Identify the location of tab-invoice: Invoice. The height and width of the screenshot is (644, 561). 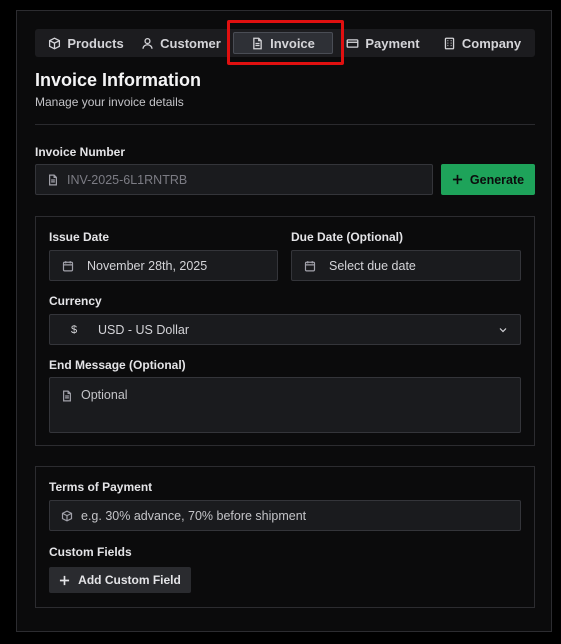
(283, 43).